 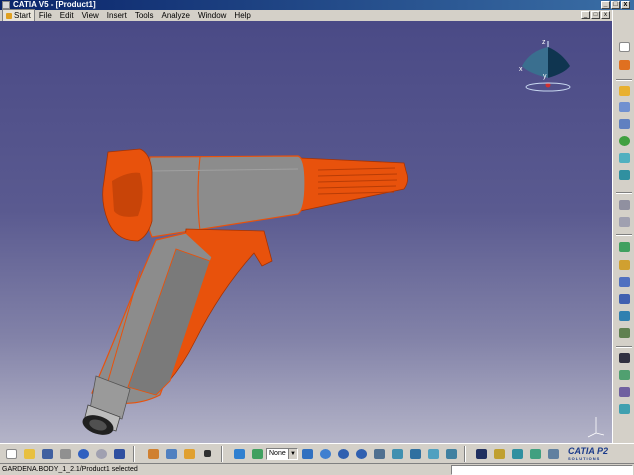 What do you see at coordinates (605, 5) in the screenshot?
I see `minimize-button: _` at bounding box center [605, 5].